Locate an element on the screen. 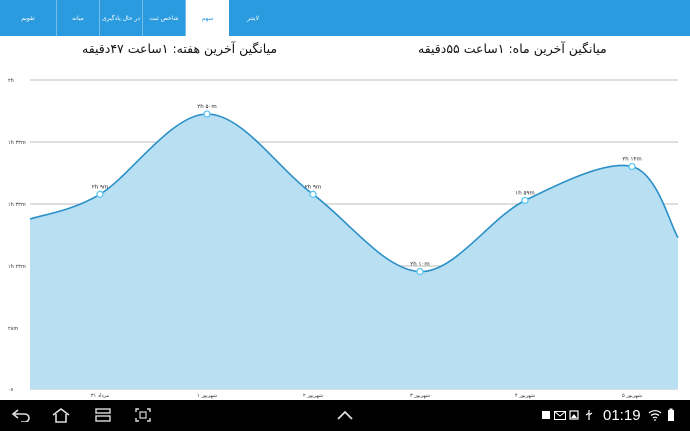 The image size is (690, 431). data-label: ۱h ۵۹m is located at coordinates (524, 194).